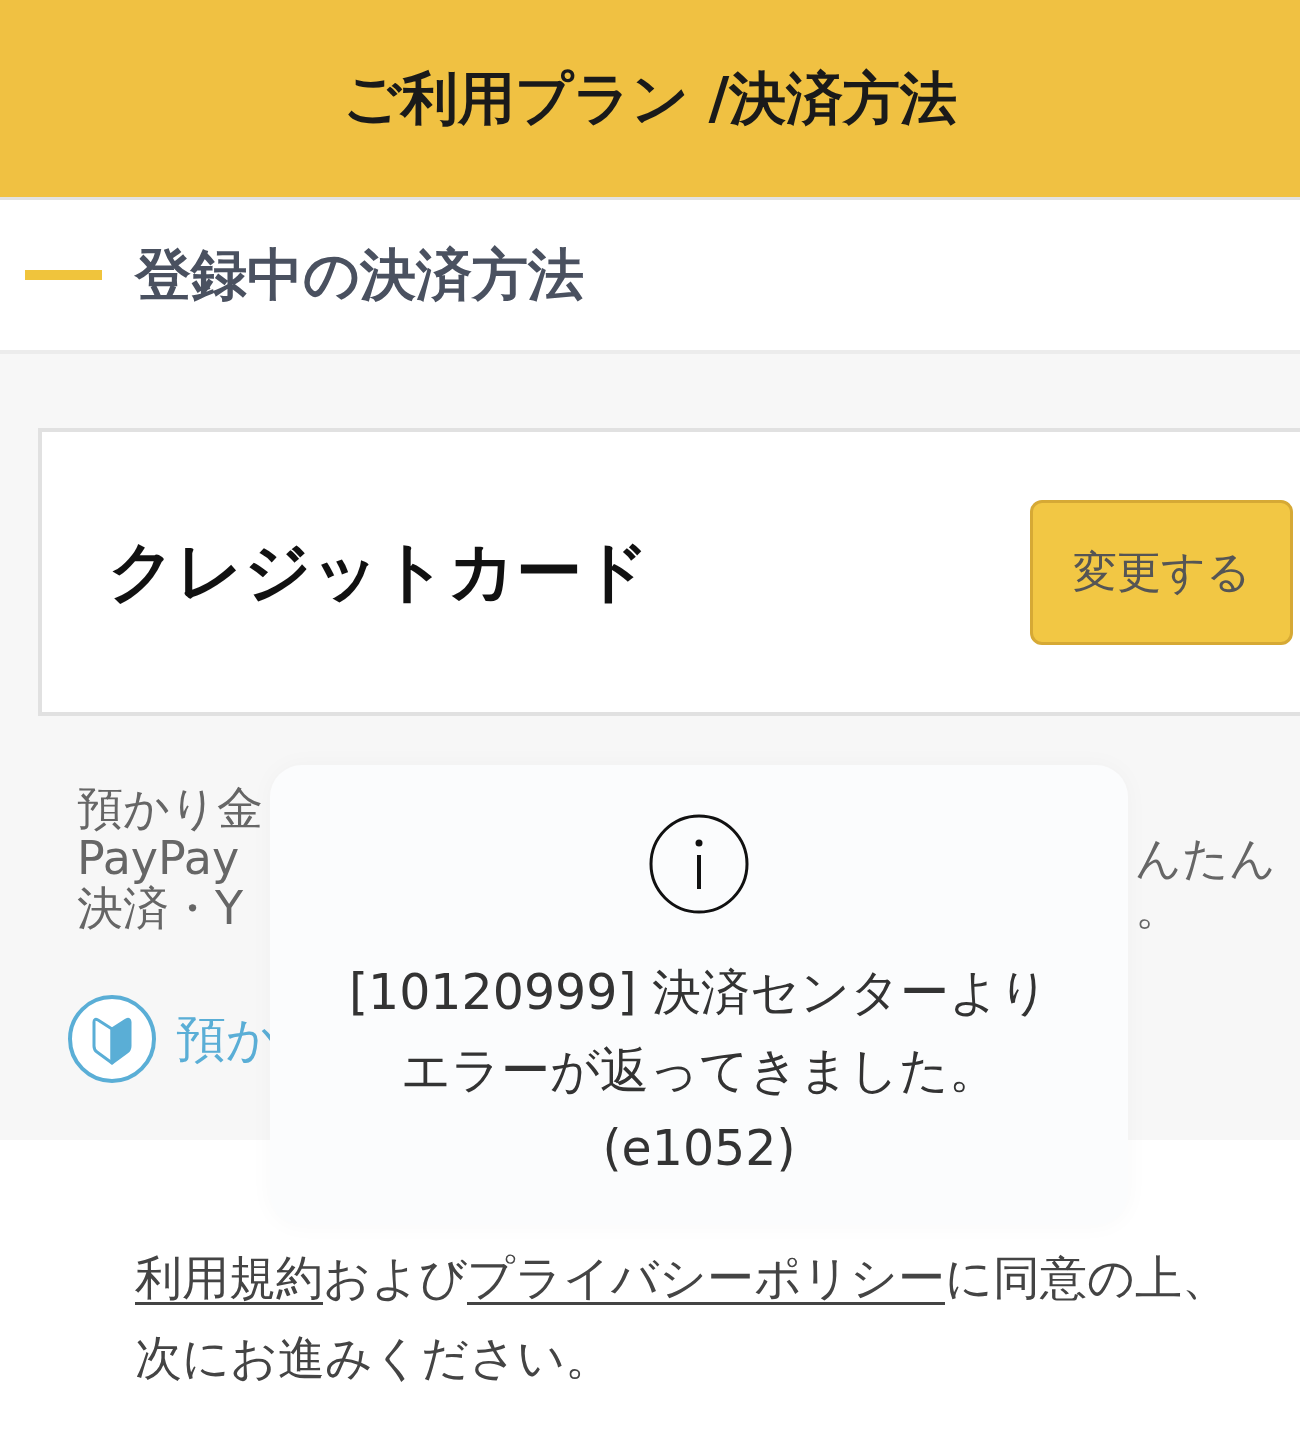 The image size is (1300, 1432). I want to click on notice-text: 預かり金, so click(170, 808).